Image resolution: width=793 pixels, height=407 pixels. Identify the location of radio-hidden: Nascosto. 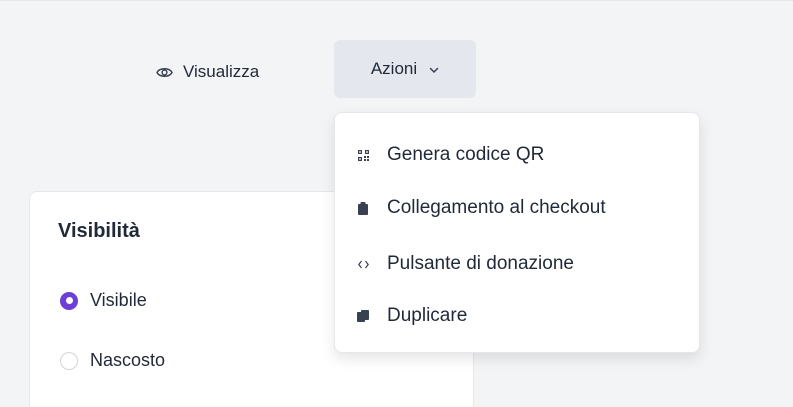
(112, 360).